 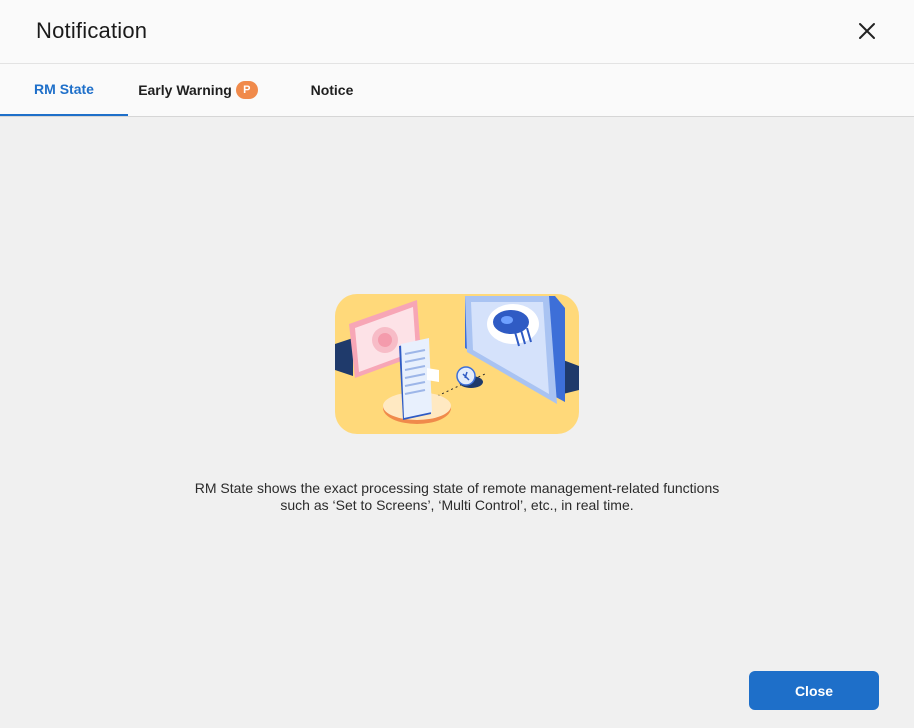 I want to click on tab-rm-state: RM State, so click(x=64, y=90).